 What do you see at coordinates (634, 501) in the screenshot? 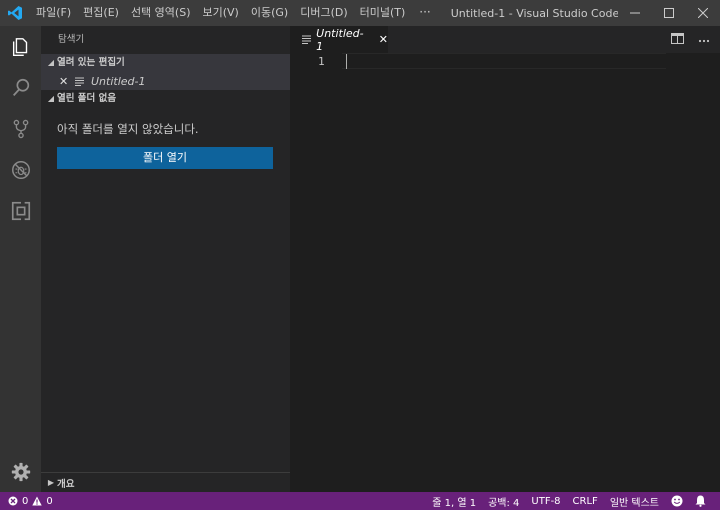
I see `language-mode: 일반 텍스트` at bounding box center [634, 501].